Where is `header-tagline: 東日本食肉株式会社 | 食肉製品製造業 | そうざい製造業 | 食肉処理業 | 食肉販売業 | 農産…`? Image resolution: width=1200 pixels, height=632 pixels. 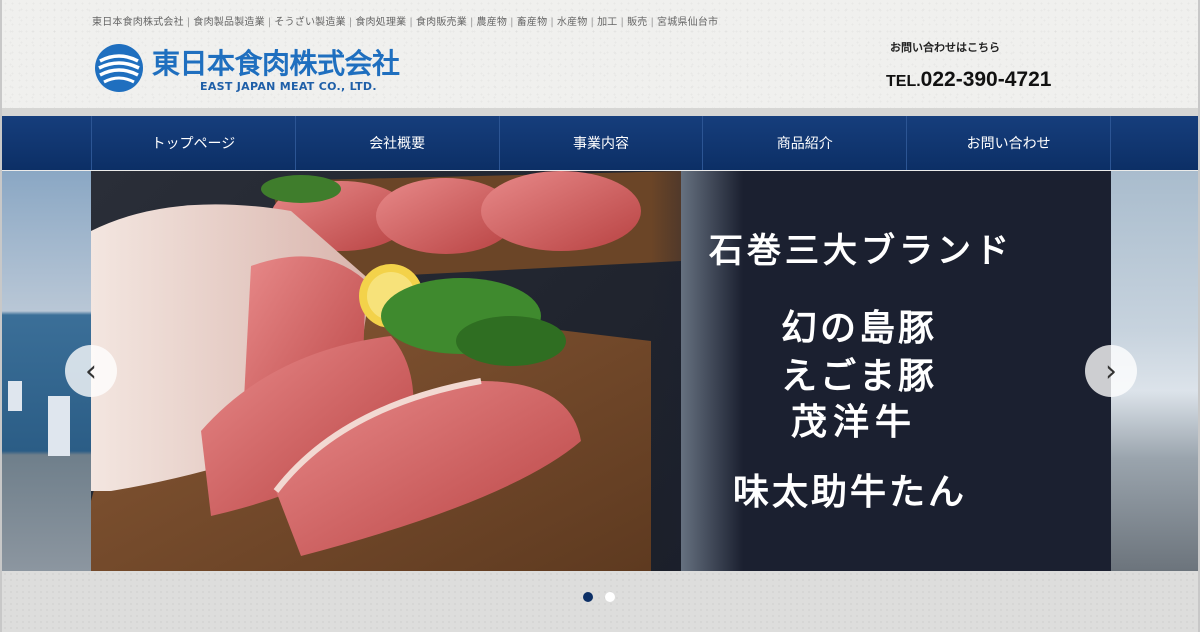
header-tagline: 東日本食肉株式会社 | 食肉製品製造業 | そうざい製造業 | 食肉処理業 | 食肉販売業 | 農産… is located at coordinates (405, 20).